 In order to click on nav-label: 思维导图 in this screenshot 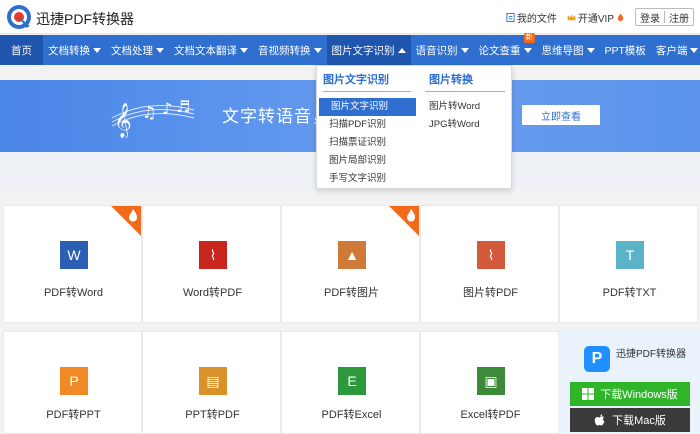, I will do `click(562, 50)`.